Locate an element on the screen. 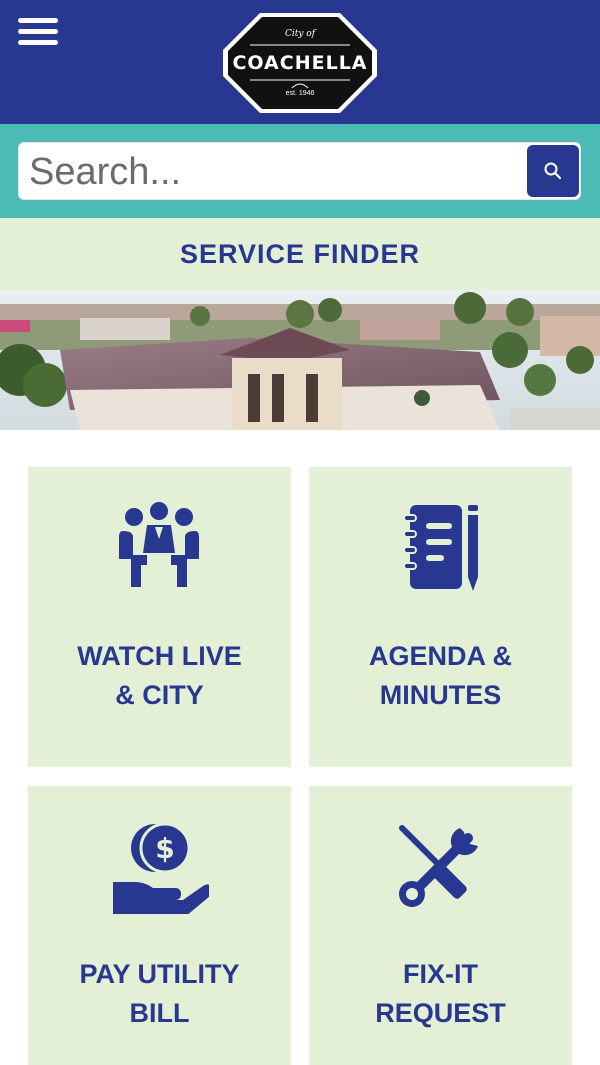 The image size is (600, 1065). tile-watch-live: WATCH LIVE & CITY is located at coordinates (159, 617).